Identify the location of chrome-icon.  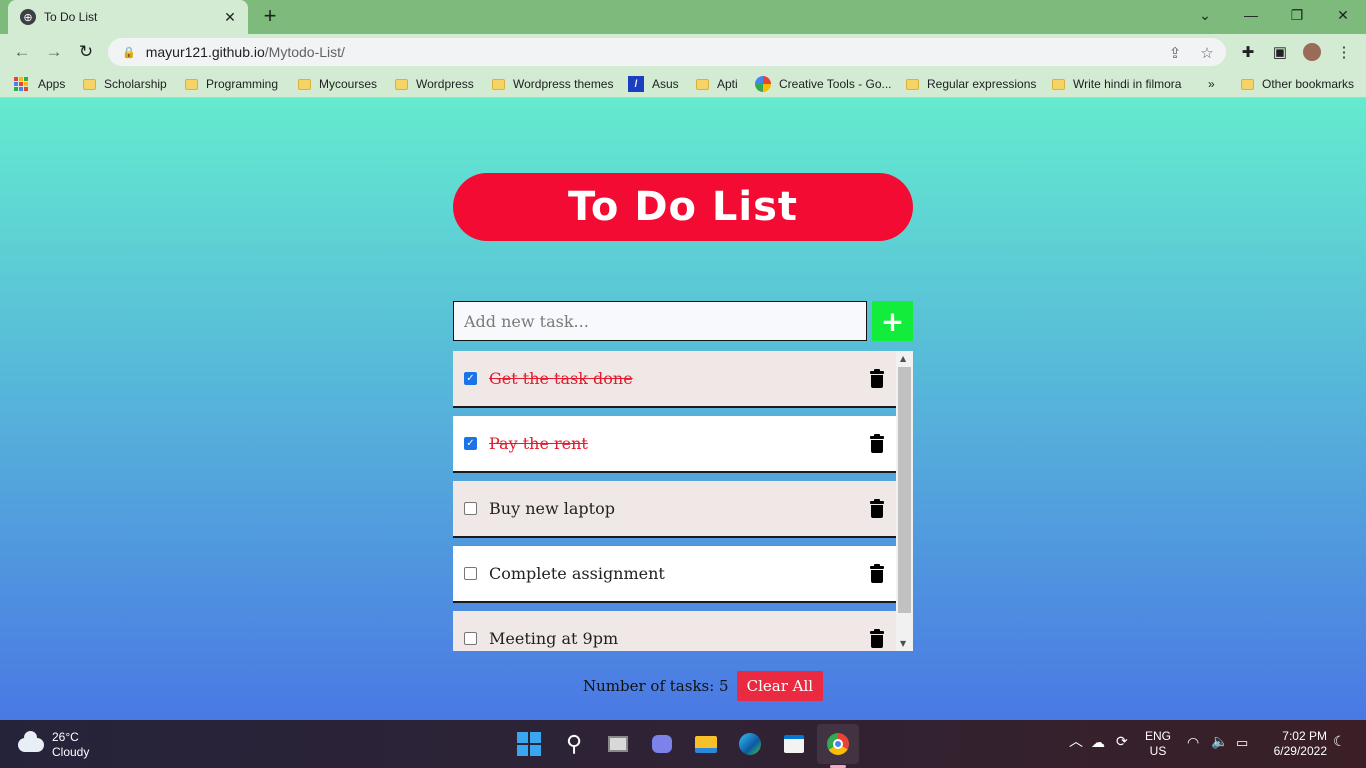
(838, 744).